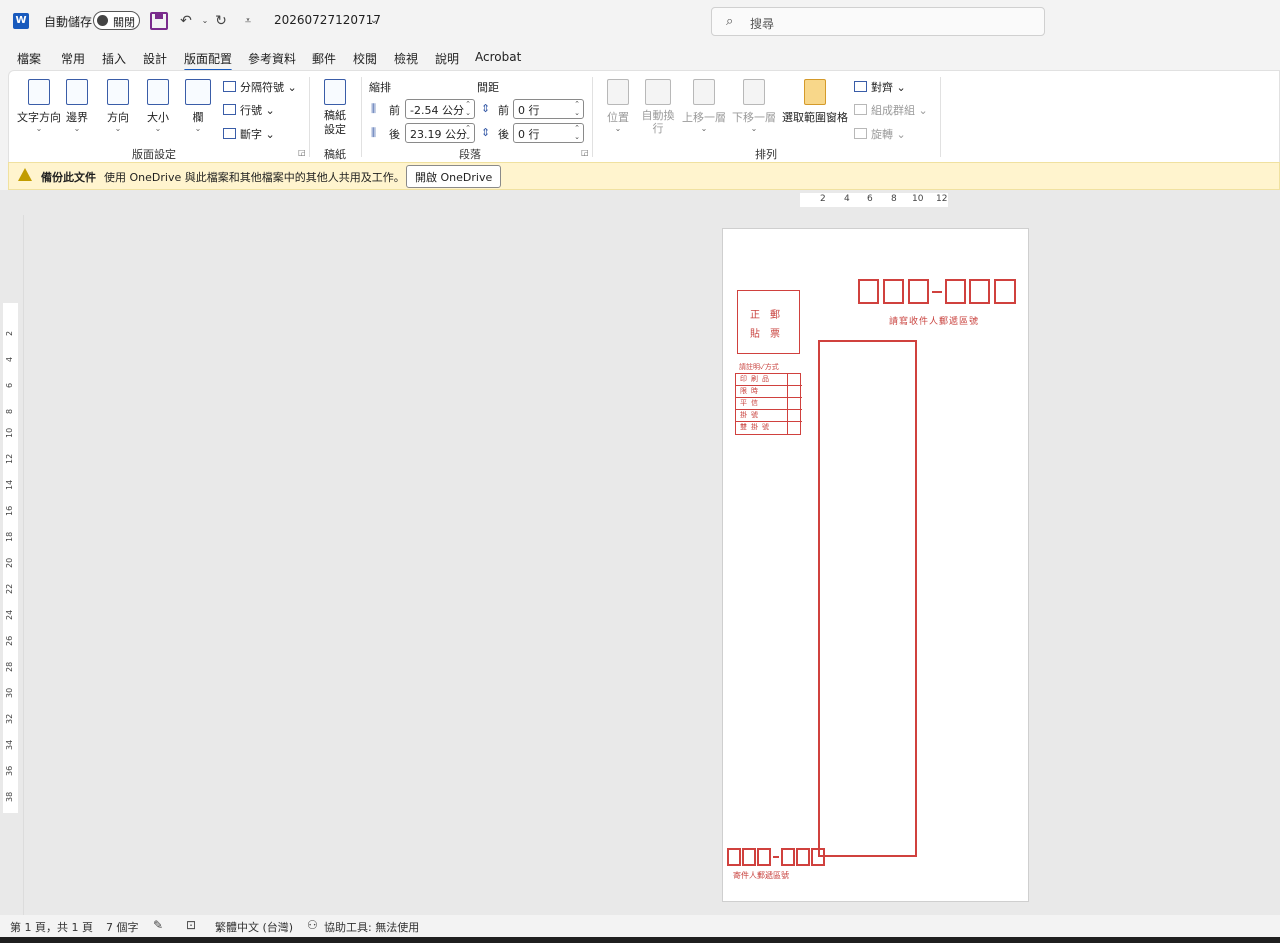 Image resolution: width=1280 pixels, height=943 pixels. Describe the element at coordinates (254, 927) in the screenshot. I see `language-indicator: 繁體中文 (台灣)` at that location.